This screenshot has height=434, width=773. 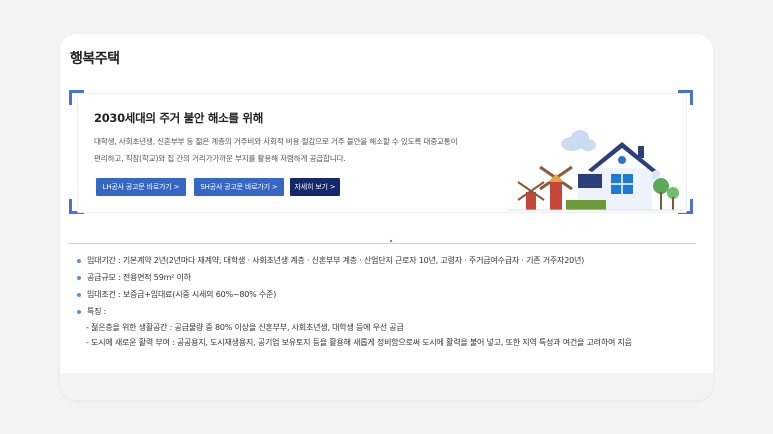 What do you see at coordinates (382, 243) in the screenshot?
I see `divider` at bounding box center [382, 243].